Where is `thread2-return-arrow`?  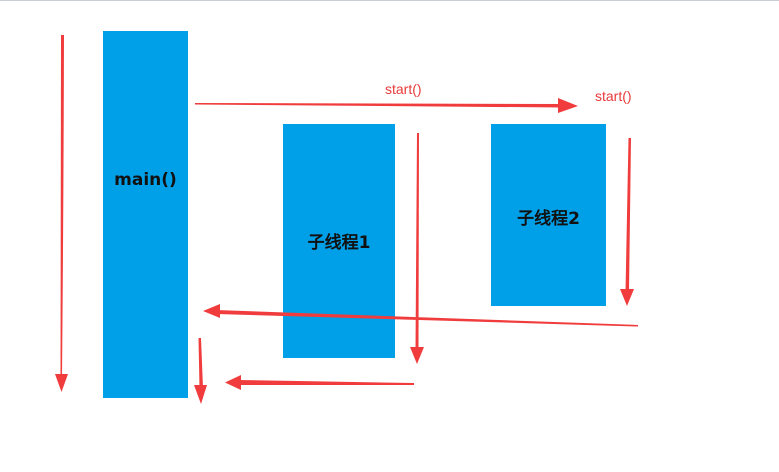 thread2-return-arrow is located at coordinates (420, 315).